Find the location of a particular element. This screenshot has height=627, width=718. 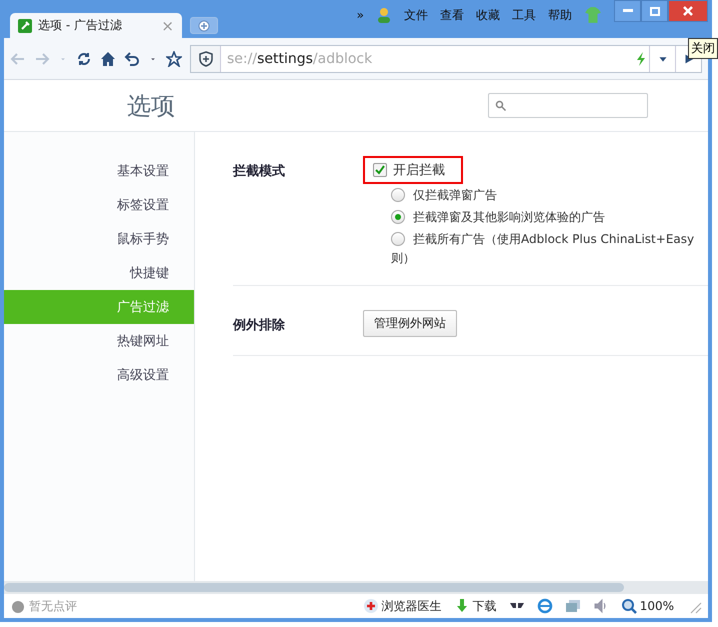

minimize-button is located at coordinates (627, 11).